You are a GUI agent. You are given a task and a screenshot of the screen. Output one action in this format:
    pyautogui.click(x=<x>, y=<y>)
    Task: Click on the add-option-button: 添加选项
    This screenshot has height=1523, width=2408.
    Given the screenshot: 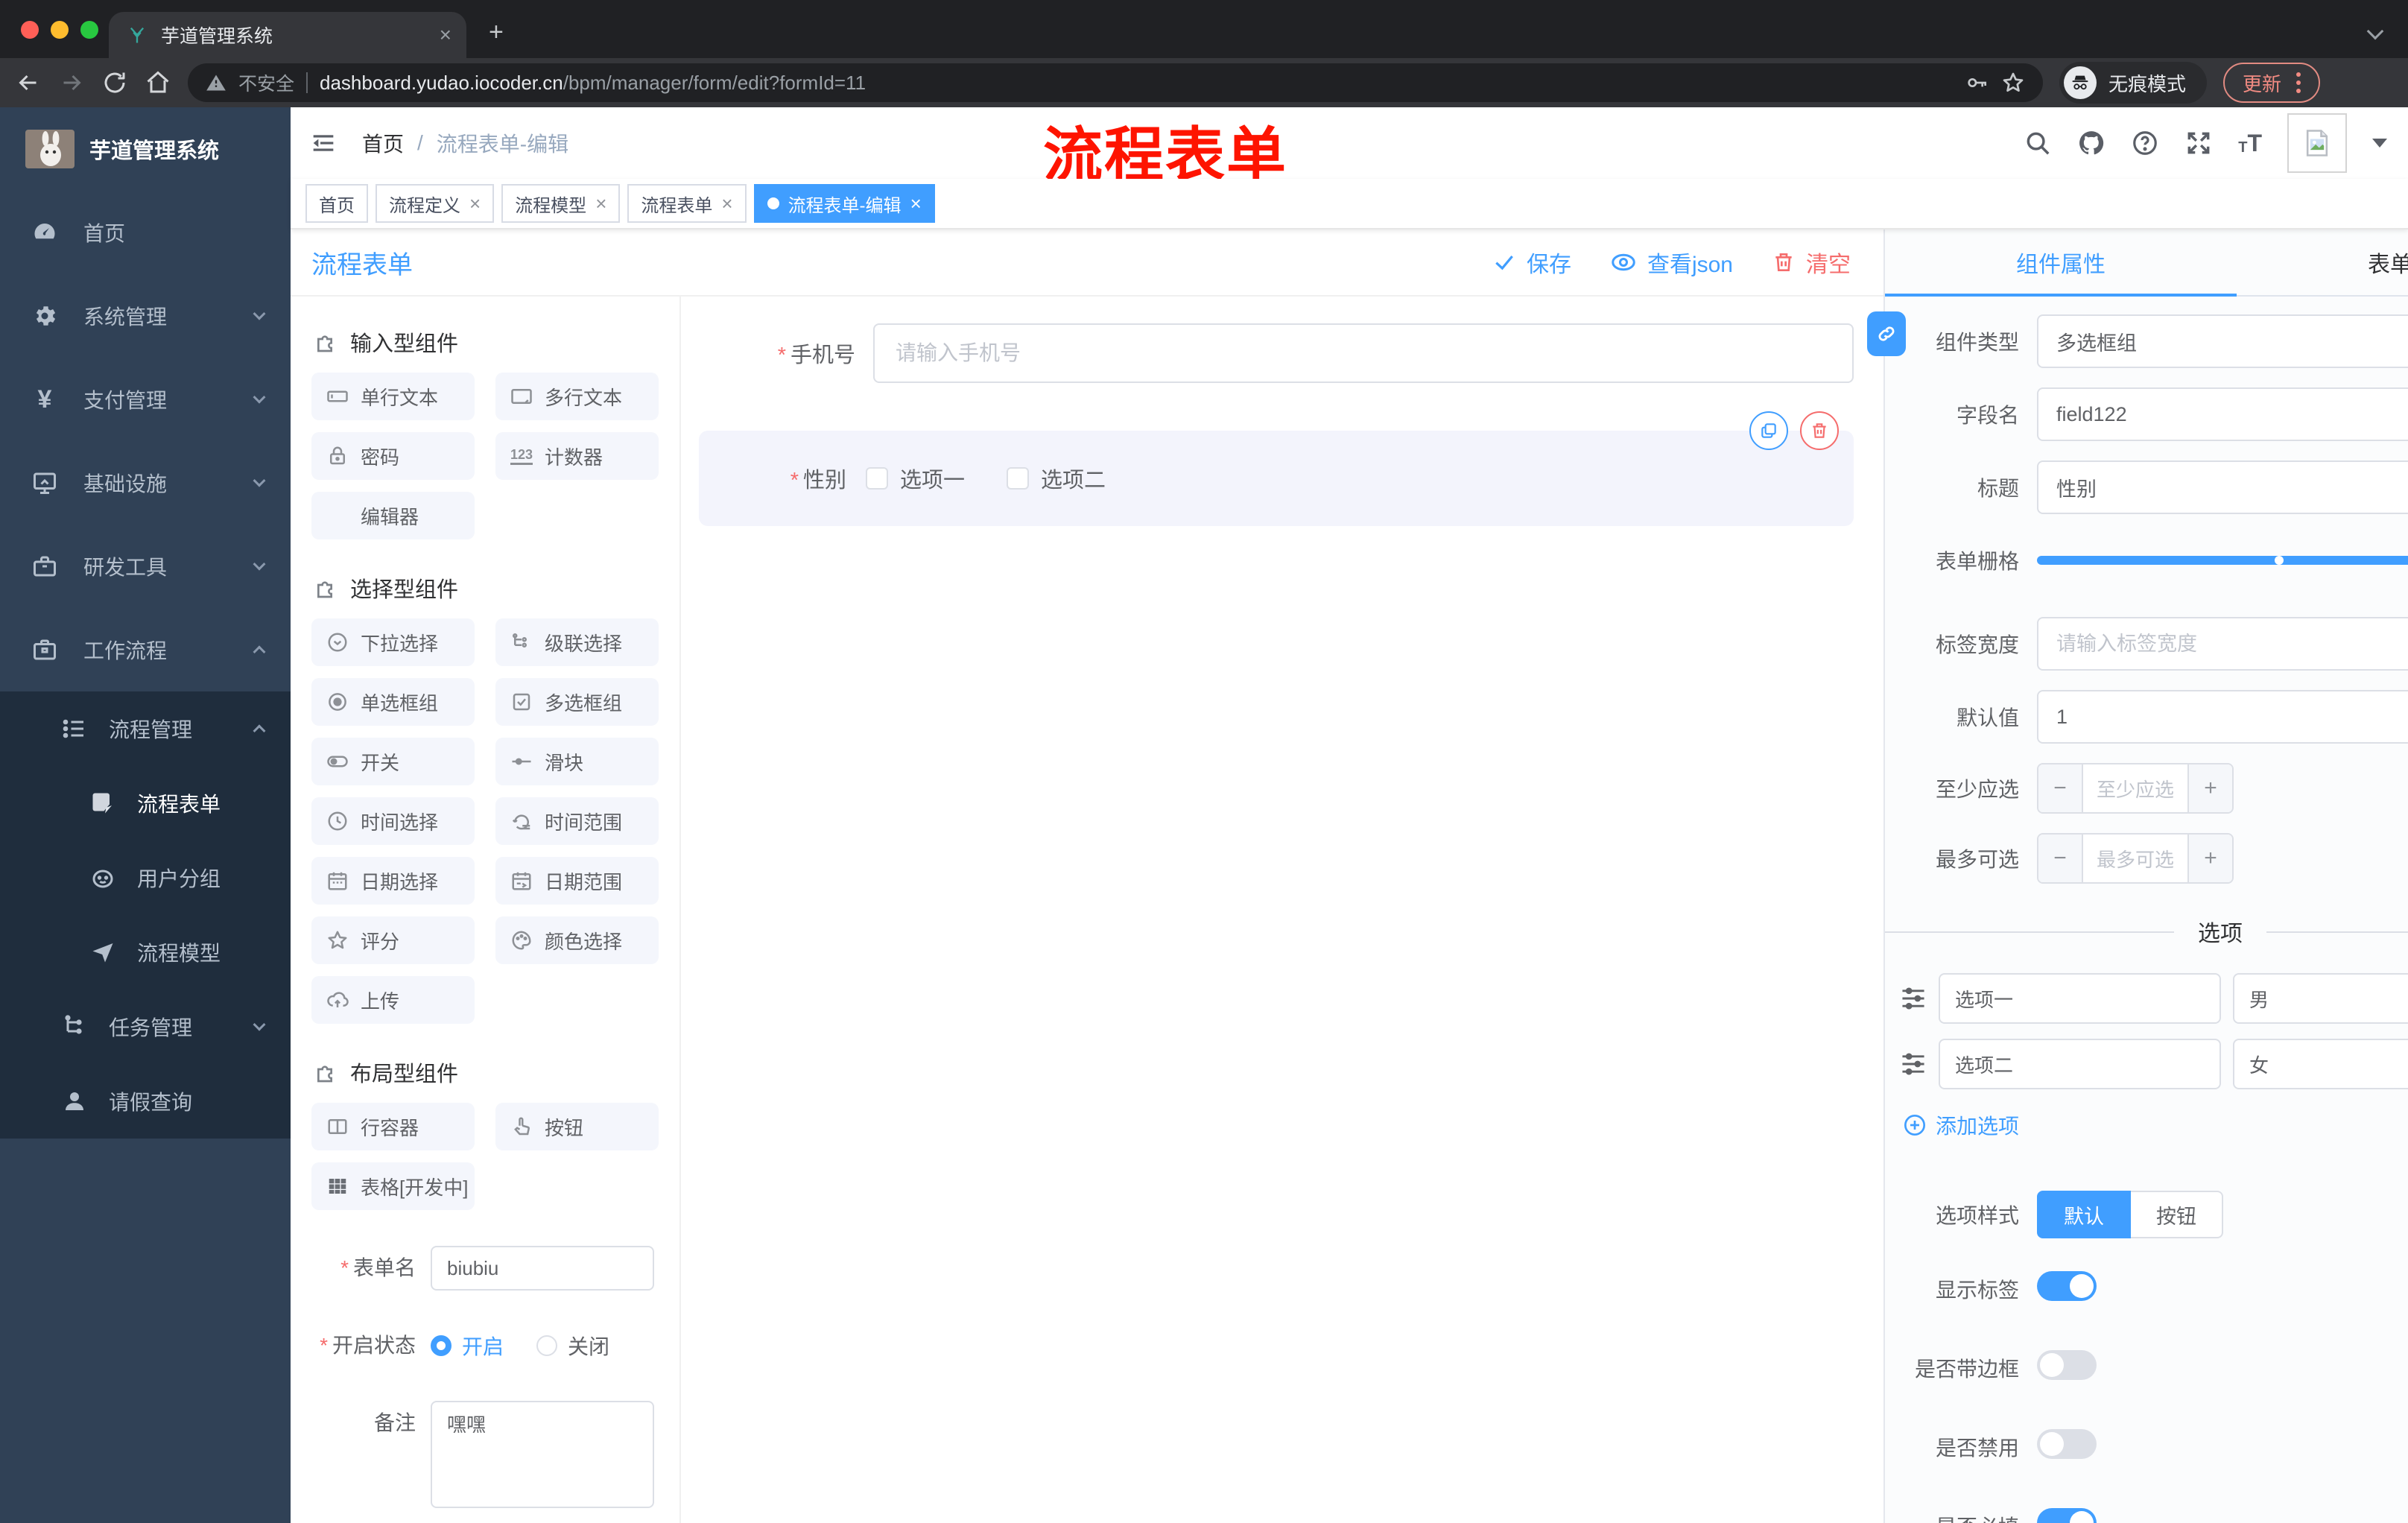 What is the action you would take?
    pyautogui.click(x=2155, y=1125)
    